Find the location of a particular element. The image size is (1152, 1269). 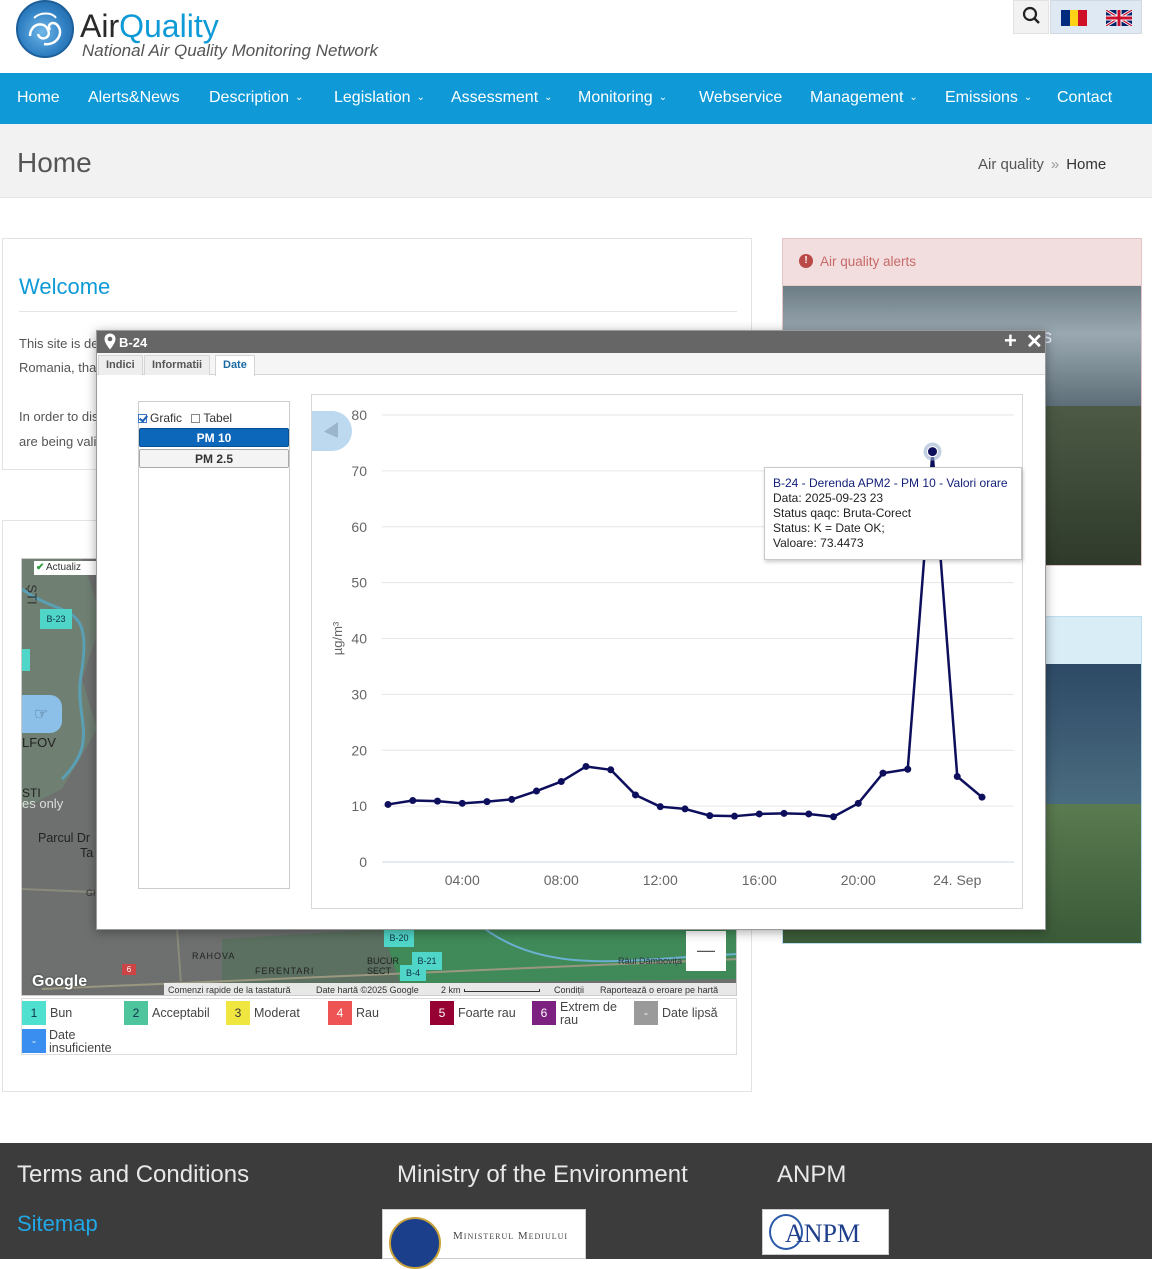

nav-alerts-news: Alerts&News is located at coordinates (134, 98).